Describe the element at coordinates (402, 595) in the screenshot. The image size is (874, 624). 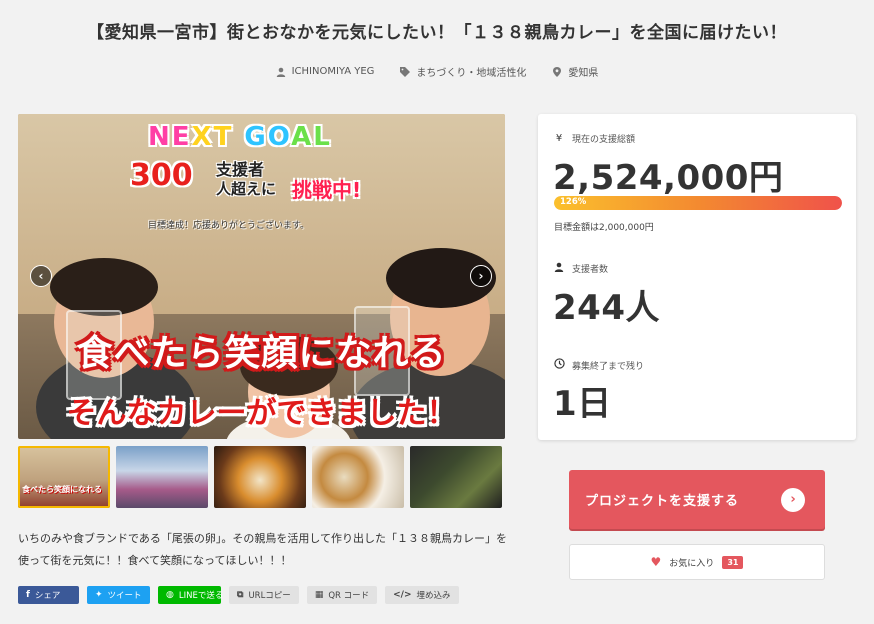
I see `code-icon: </>` at that location.